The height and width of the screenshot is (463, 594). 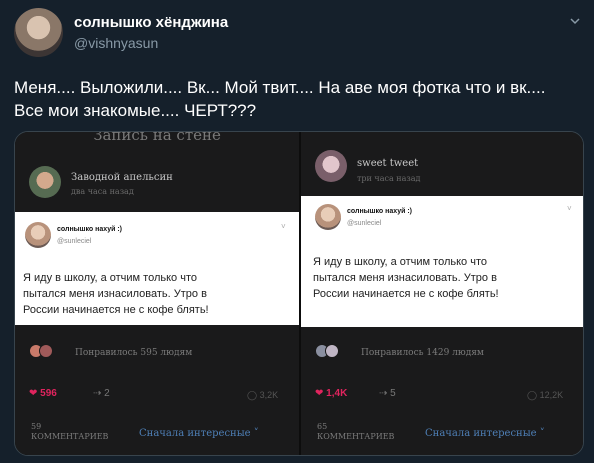 I want to click on author-name: солнышко хёнджина, so click(x=151, y=22).